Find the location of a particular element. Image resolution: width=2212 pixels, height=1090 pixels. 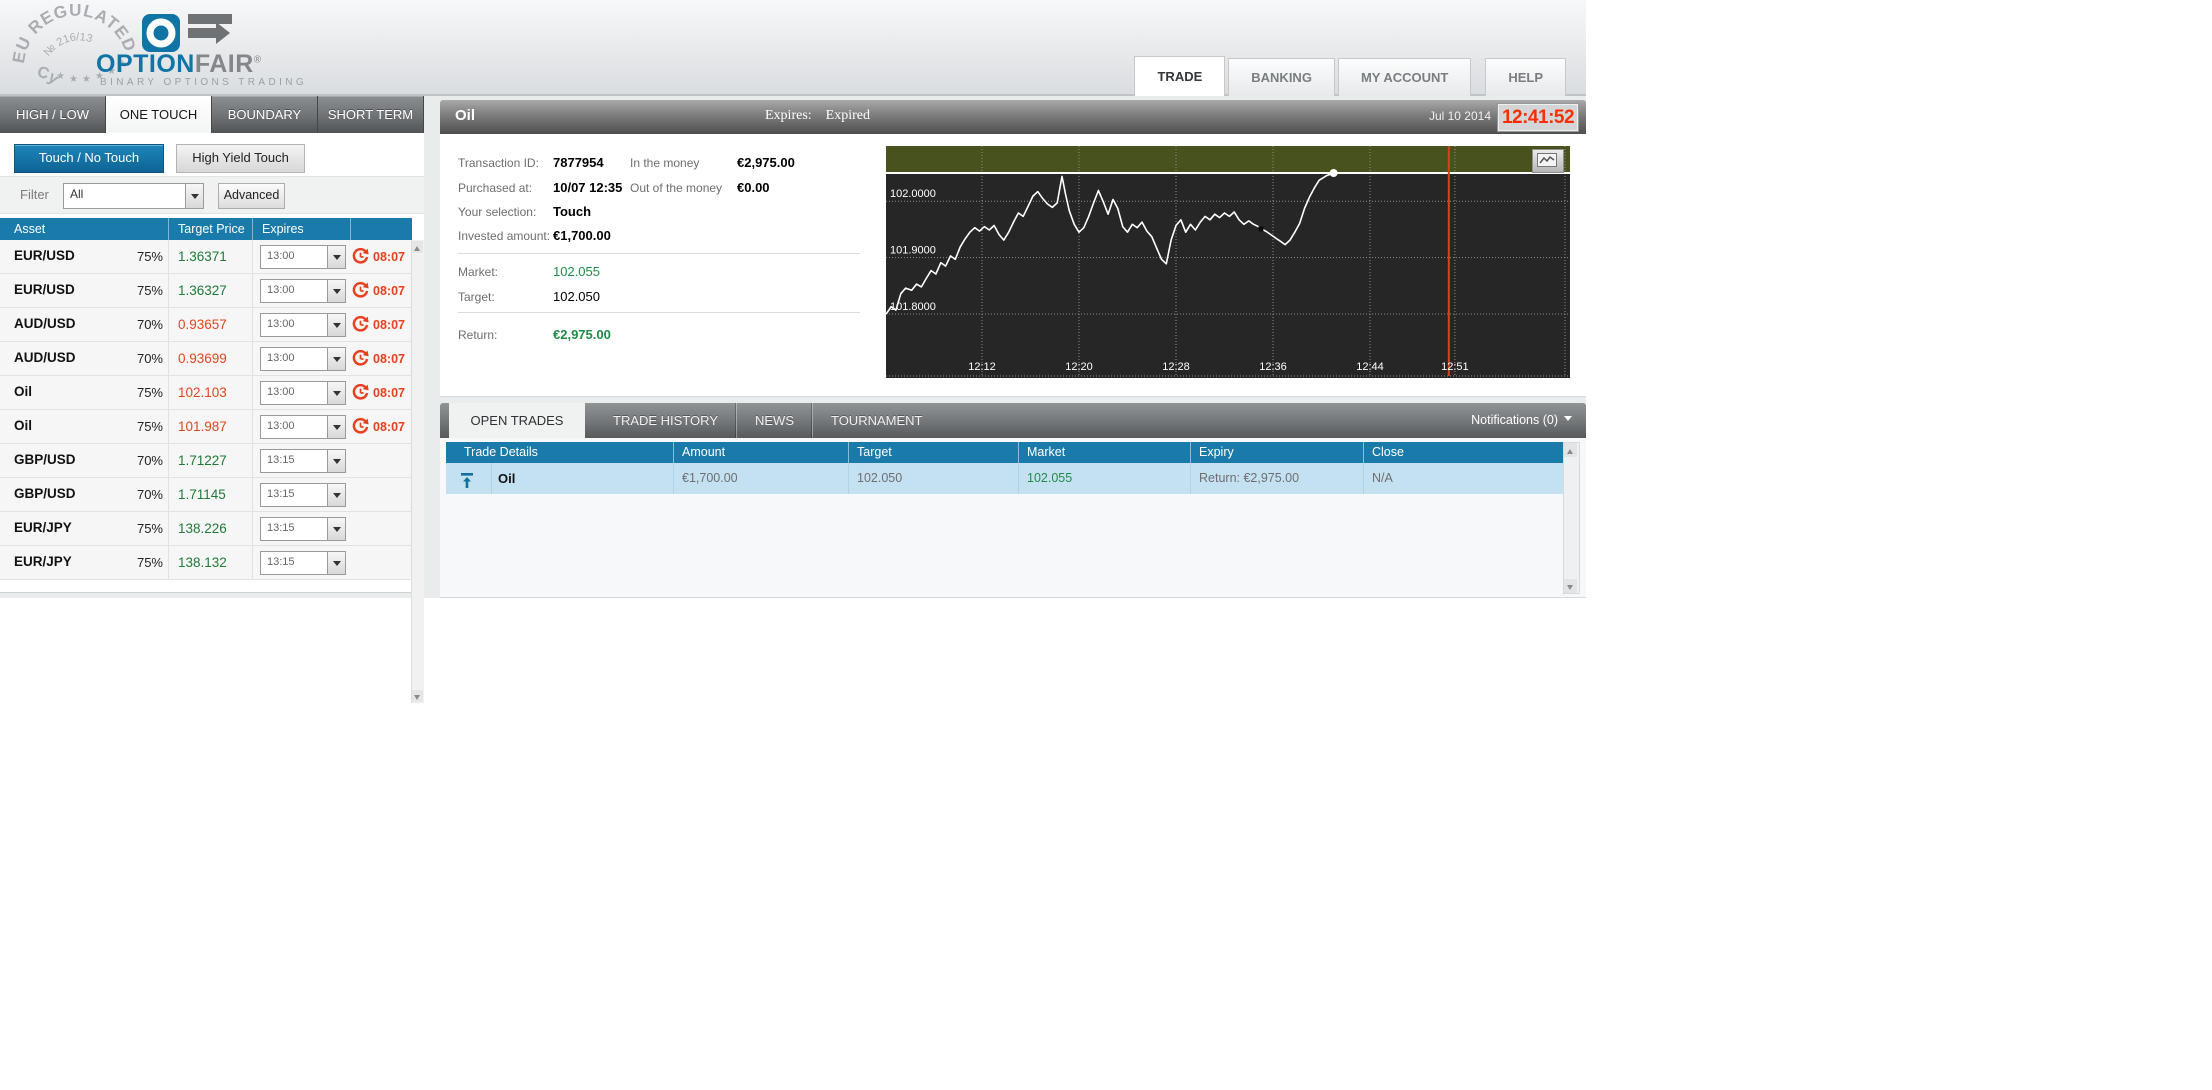

return-value: €2,975.00 is located at coordinates (582, 334).